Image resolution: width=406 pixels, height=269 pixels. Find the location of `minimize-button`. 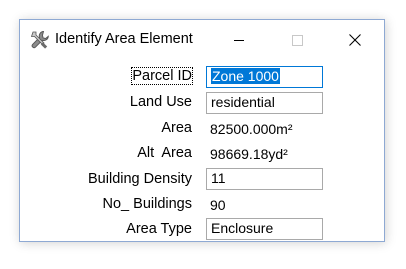

minimize-button is located at coordinates (239, 40).